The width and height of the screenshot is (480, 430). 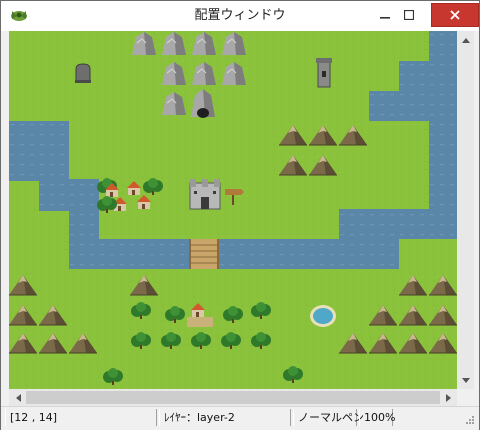 What do you see at coordinates (465, 397) in the screenshot?
I see `scroll-corner` at bounding box center [465, 397].